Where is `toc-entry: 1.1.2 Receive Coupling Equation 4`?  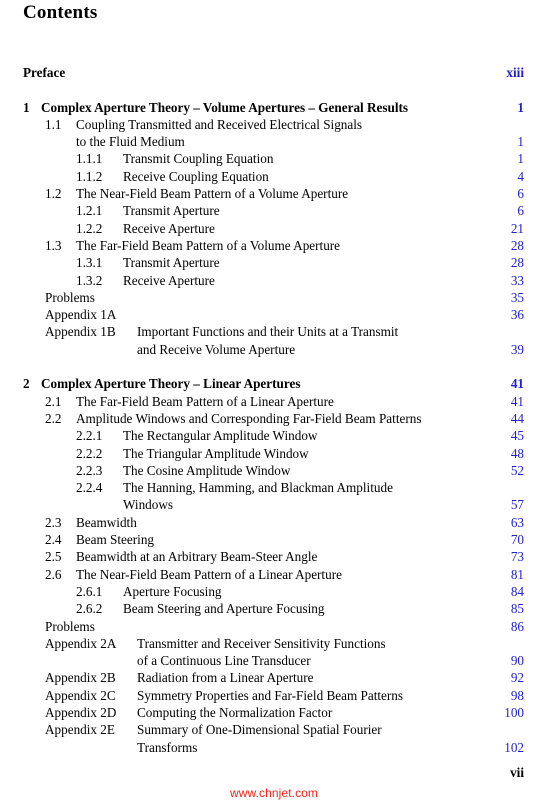 toc-entry: 1.1.2 Receive Coupling Equation 4 is located at coordinates (274, 176).